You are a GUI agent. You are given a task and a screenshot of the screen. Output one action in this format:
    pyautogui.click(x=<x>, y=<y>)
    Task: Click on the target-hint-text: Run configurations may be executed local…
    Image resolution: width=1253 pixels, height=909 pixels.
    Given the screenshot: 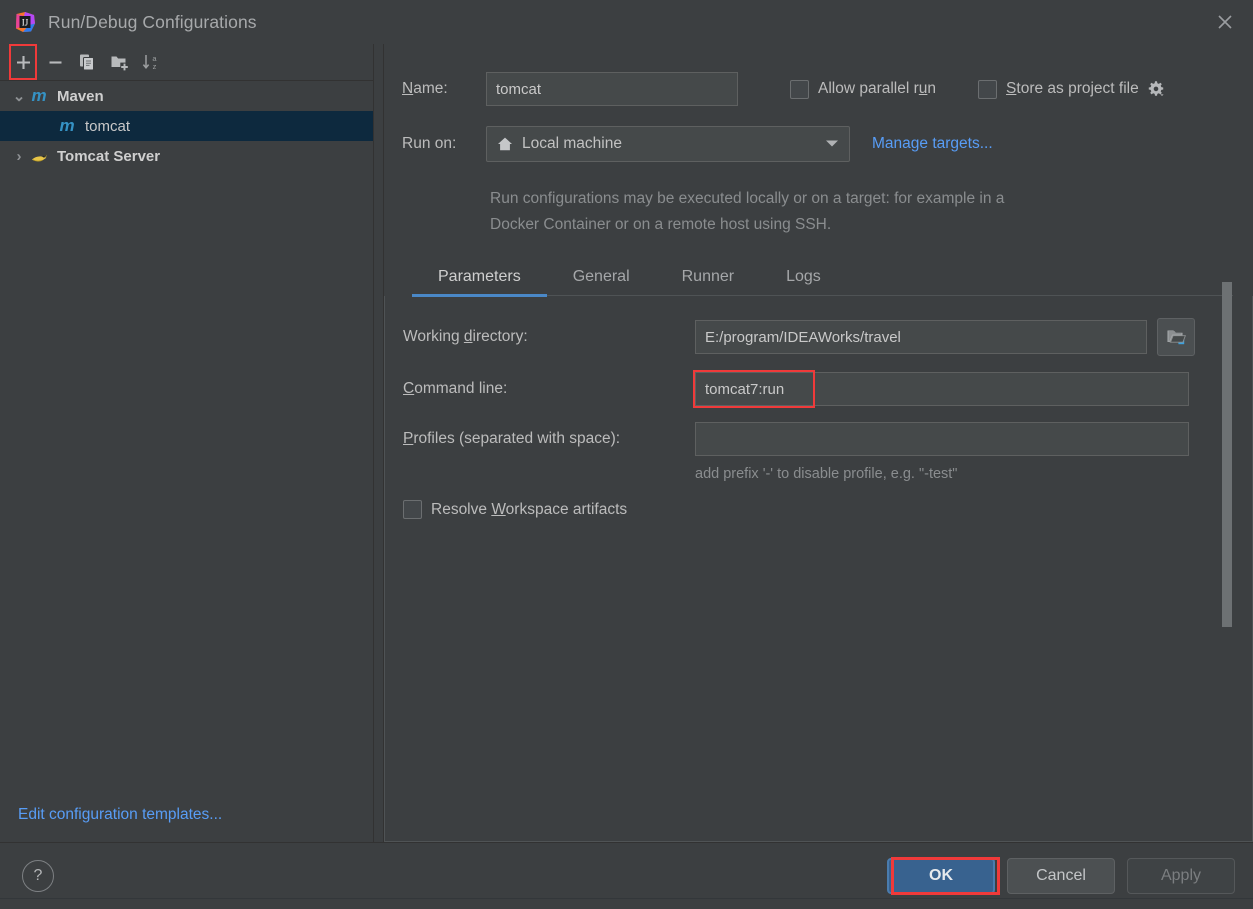 What is the action you would take?
    pyautogui.click(x=747, y=211)
    